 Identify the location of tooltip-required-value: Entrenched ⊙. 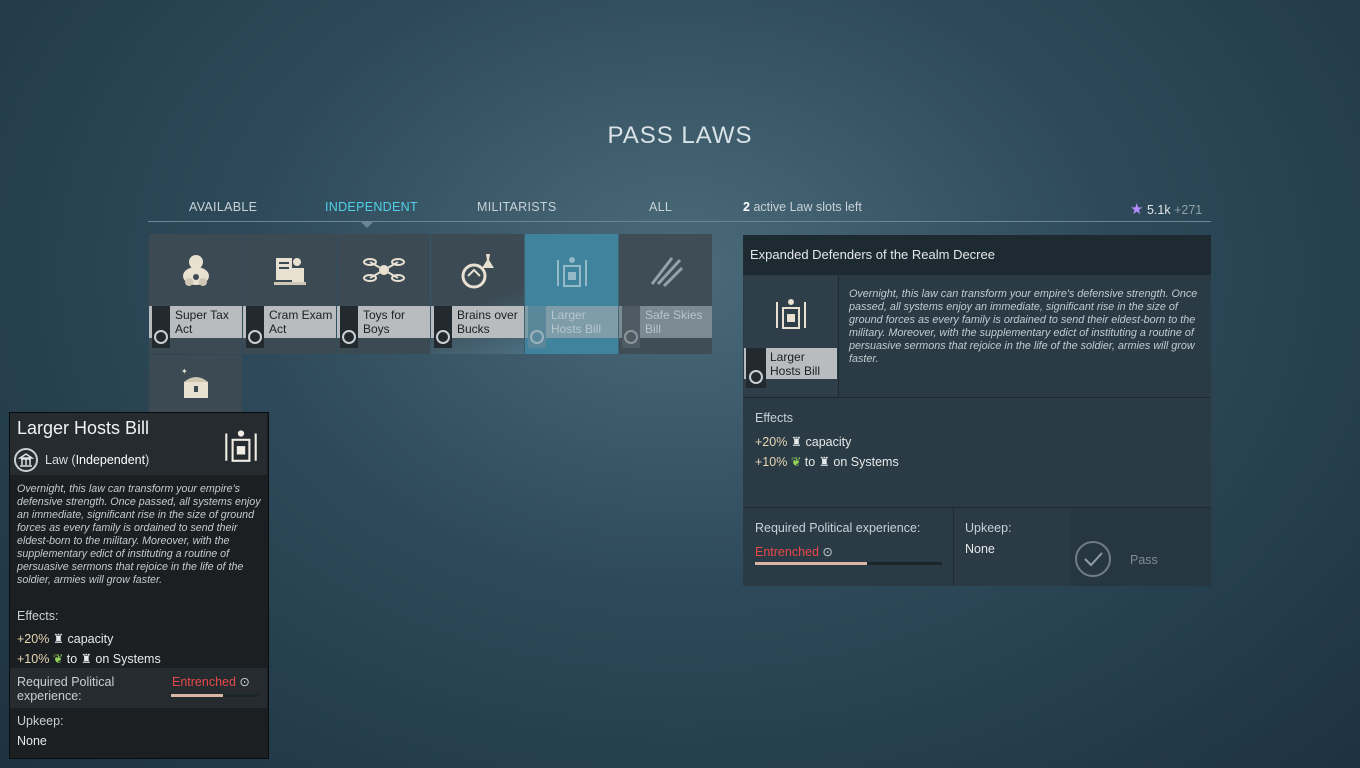
(211, 681).